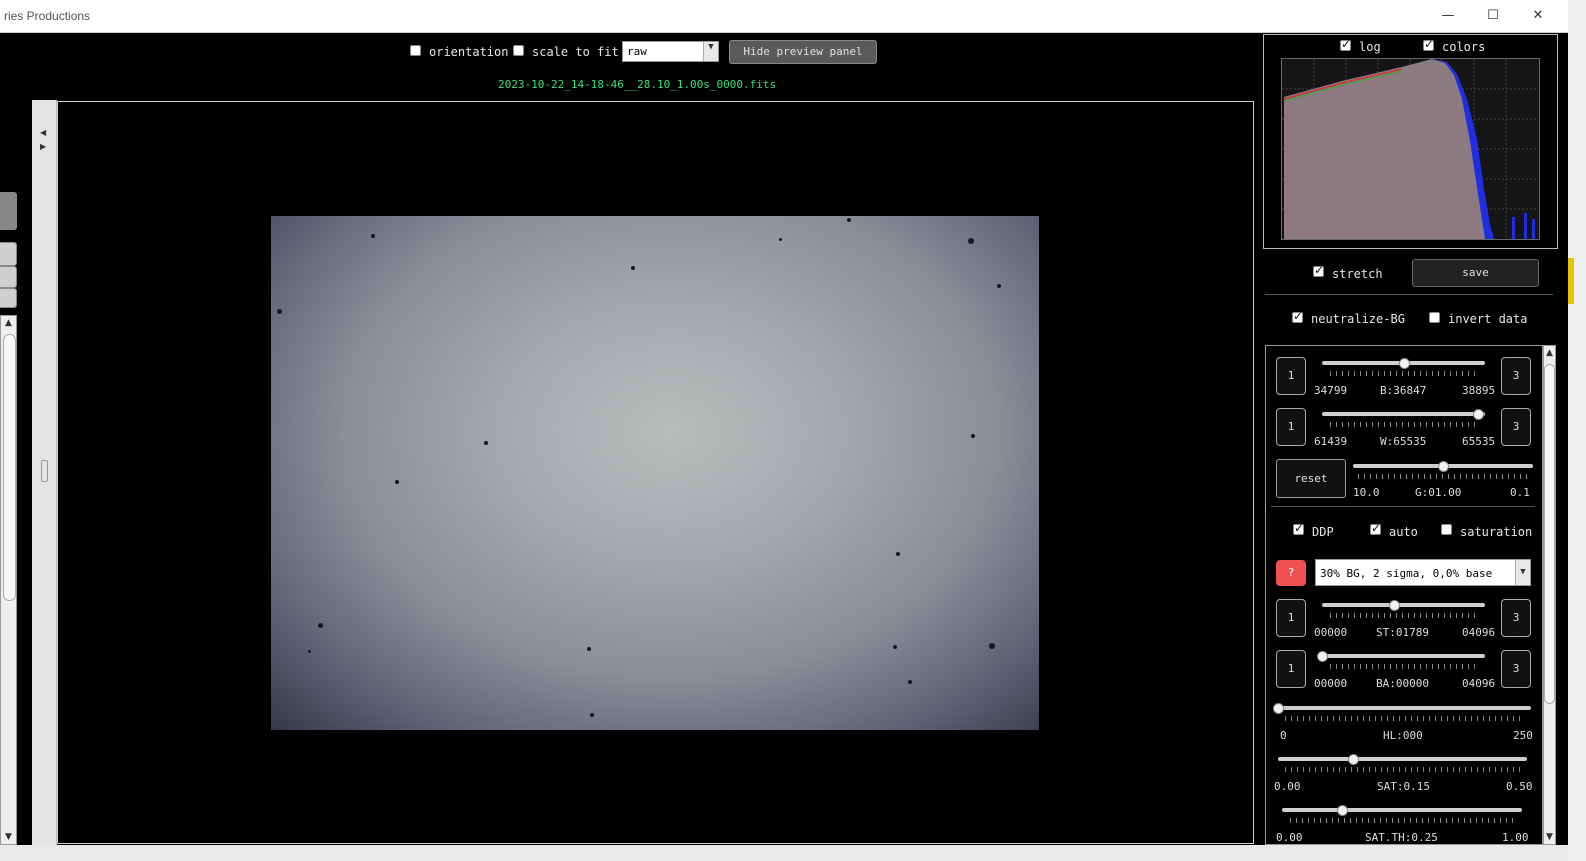 This screenshot has height=861, width=1586. I want to click on sat-th-max: 1.00, so click(1515, 837).